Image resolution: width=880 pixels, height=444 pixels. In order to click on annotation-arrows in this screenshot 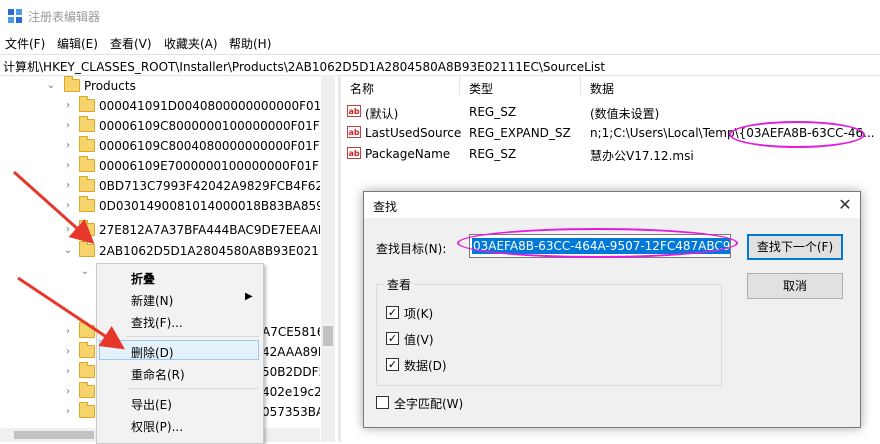, I will do `click(68, 260)`.